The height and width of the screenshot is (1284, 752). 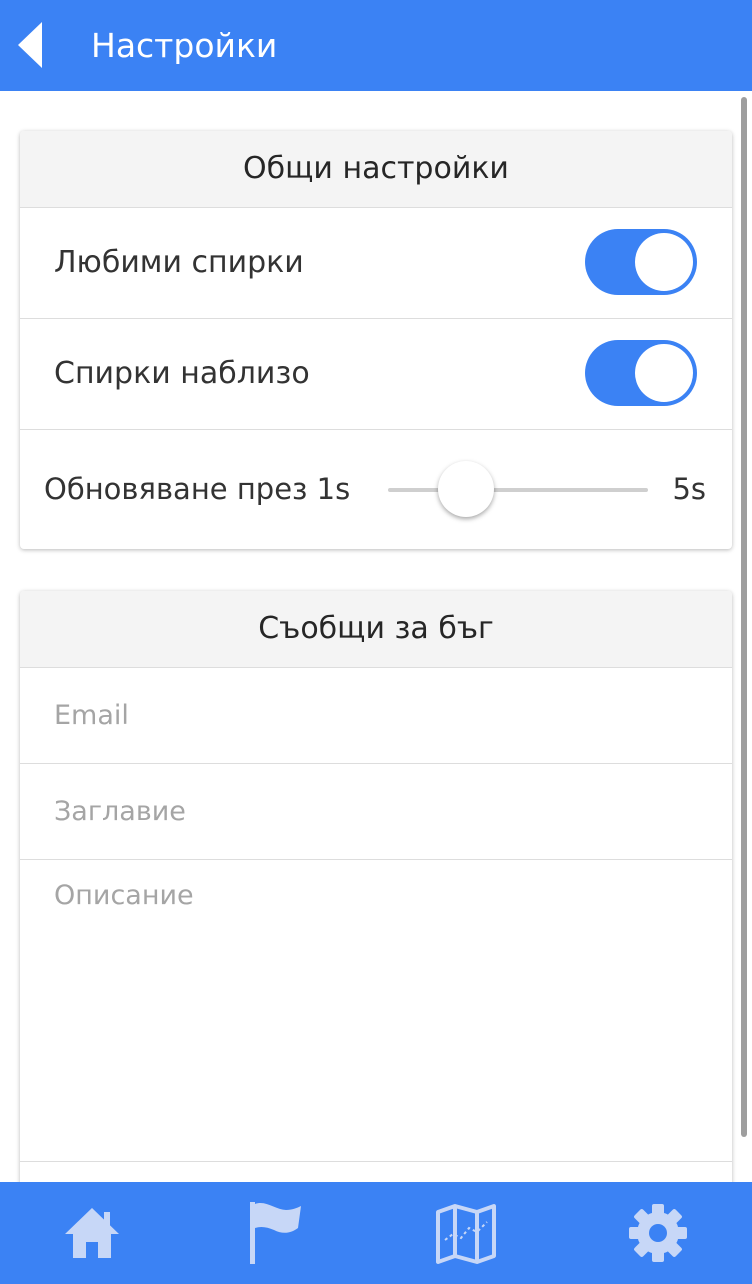 I want to click on home-icon, so click(x=92, y=1233).